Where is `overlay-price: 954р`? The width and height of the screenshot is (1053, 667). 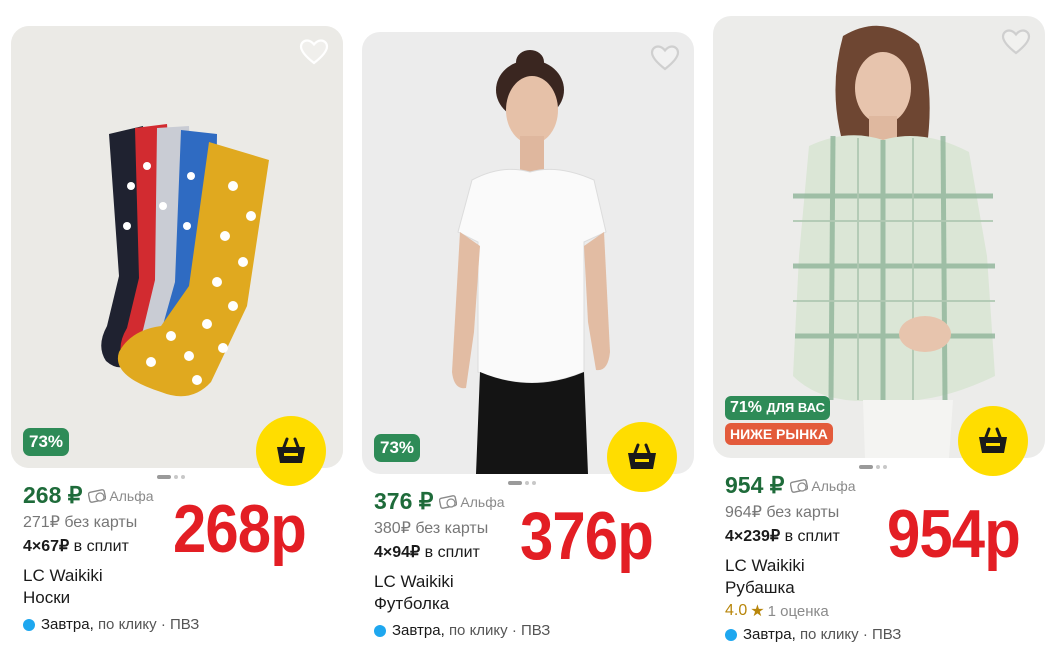 overlay-price: 954р is located at coordinates (954, 534).